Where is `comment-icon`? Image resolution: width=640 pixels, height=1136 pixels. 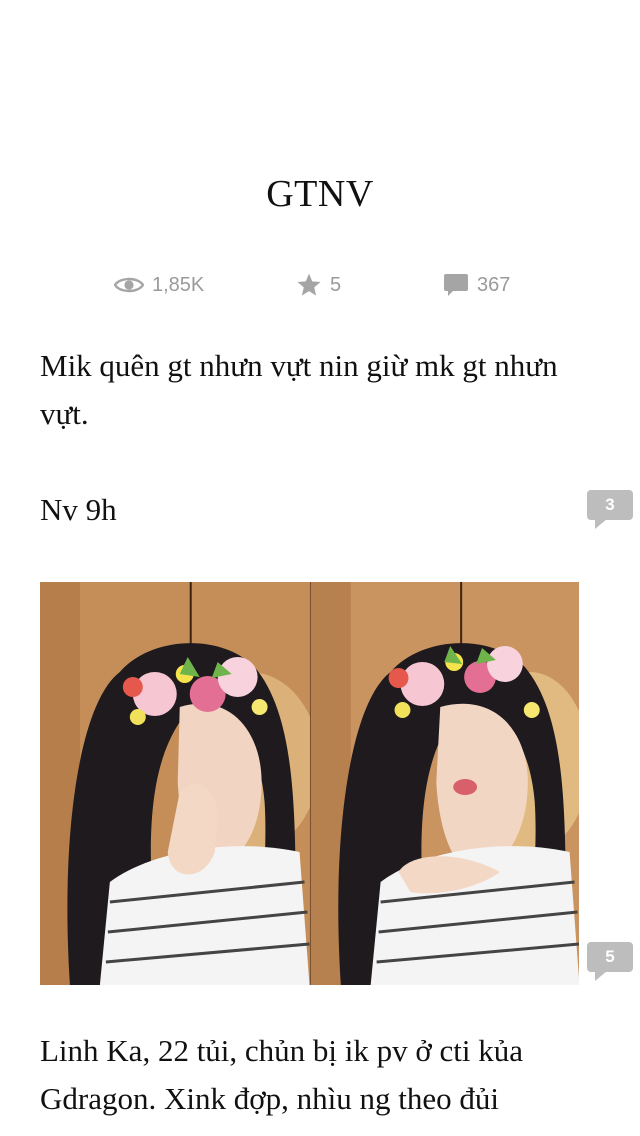
comment-icon is located at coordinates (456, 285).